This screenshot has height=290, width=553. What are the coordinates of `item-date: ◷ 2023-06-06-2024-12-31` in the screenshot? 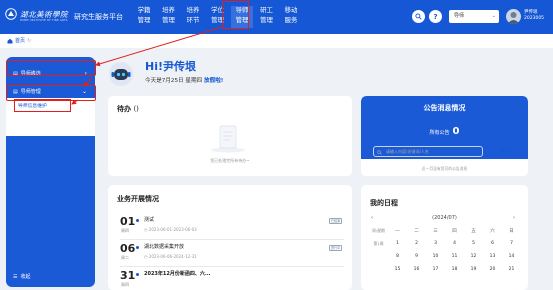 It's located at (170, 256).